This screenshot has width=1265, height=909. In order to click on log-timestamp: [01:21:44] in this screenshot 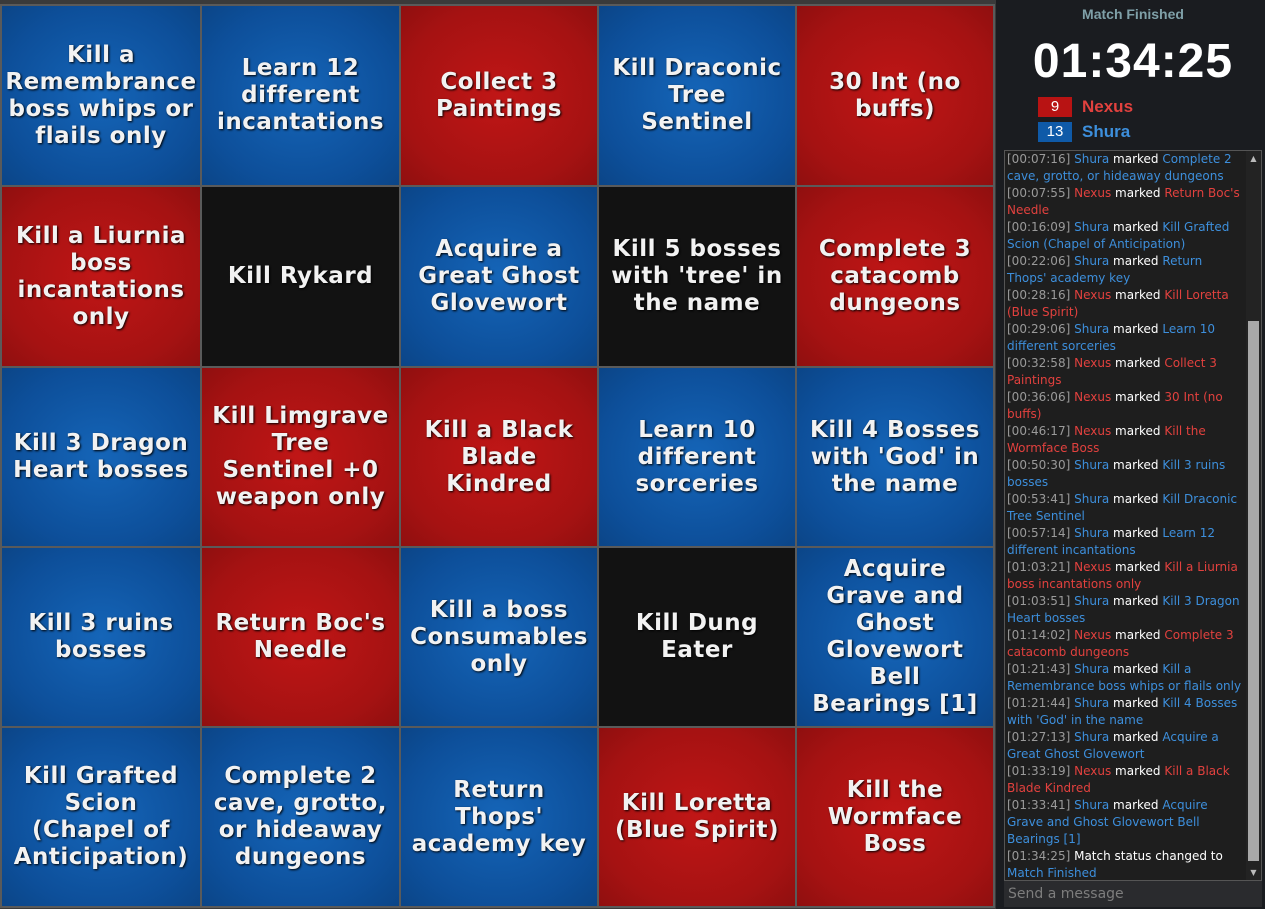, I will do `click(1039, 703)`.